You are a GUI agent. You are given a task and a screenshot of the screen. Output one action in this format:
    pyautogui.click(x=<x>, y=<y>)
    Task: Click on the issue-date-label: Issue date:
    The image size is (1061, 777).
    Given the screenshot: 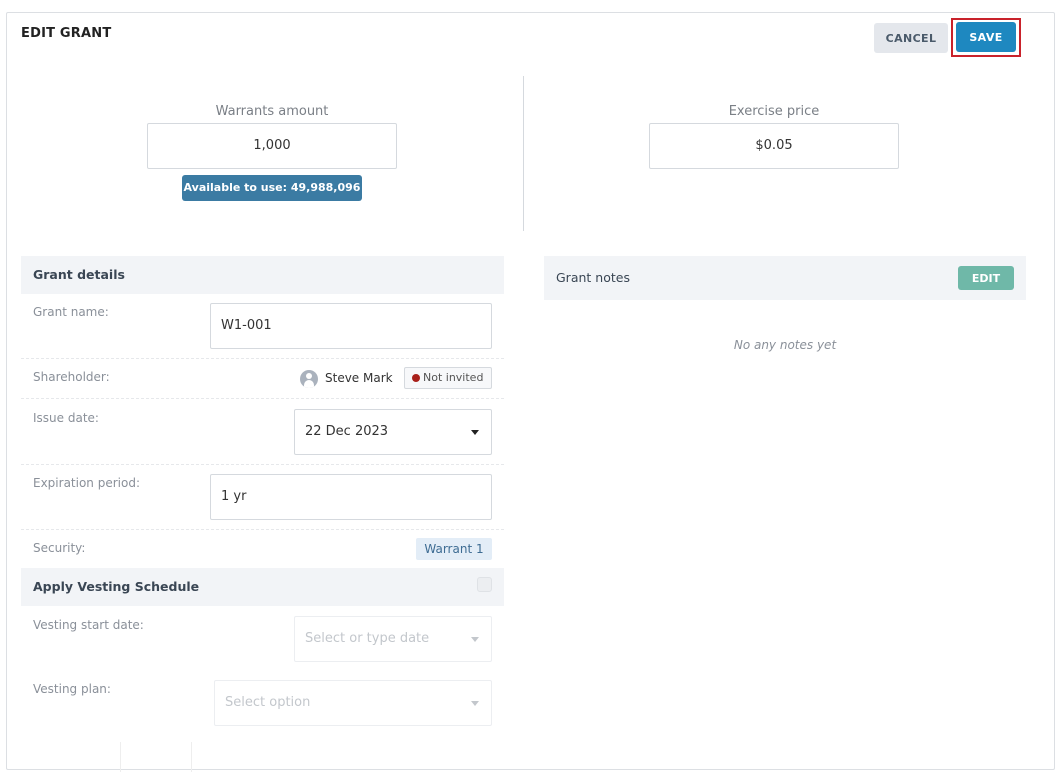 What is the action you would take?
    pyautogui.click(x=66, y=418)
    